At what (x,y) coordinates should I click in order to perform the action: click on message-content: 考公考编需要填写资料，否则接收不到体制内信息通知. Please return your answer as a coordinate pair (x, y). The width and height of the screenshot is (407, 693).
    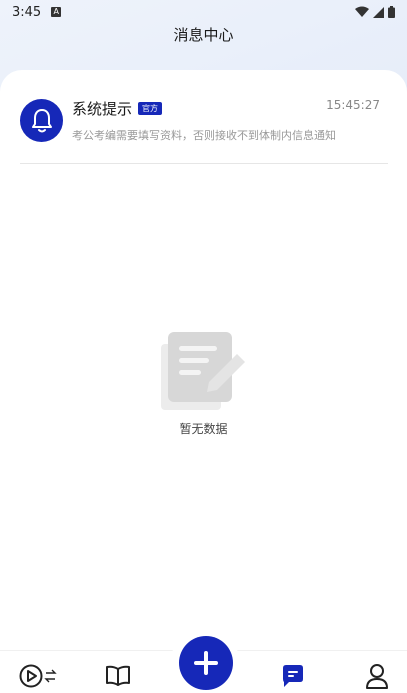
    Looking at the image, I should click on (204, 135).